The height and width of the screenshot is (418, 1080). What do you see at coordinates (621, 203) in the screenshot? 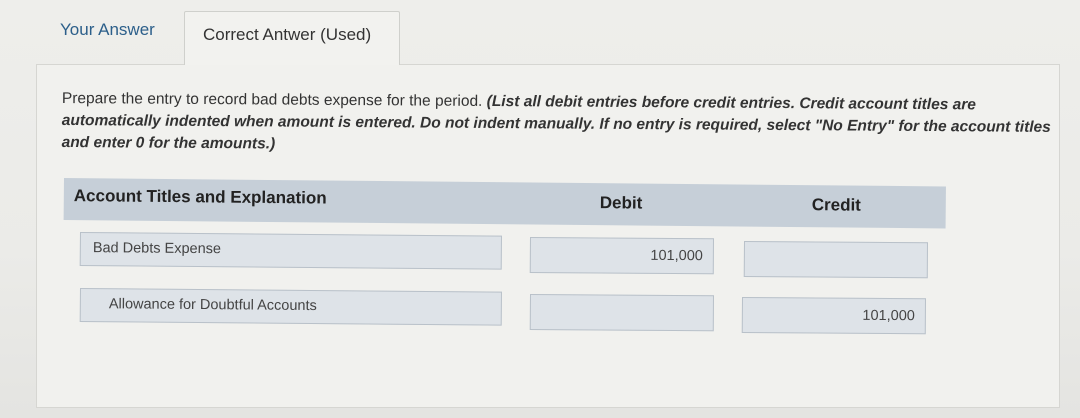
I see `header-debit: Debit` at bounding box center [621, 203].